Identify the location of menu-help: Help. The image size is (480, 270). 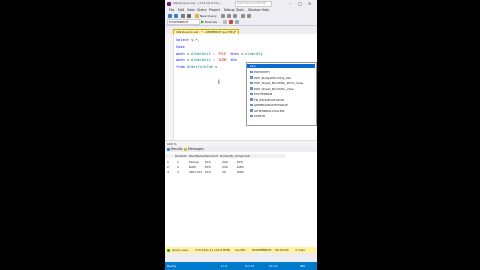
(265, 10).